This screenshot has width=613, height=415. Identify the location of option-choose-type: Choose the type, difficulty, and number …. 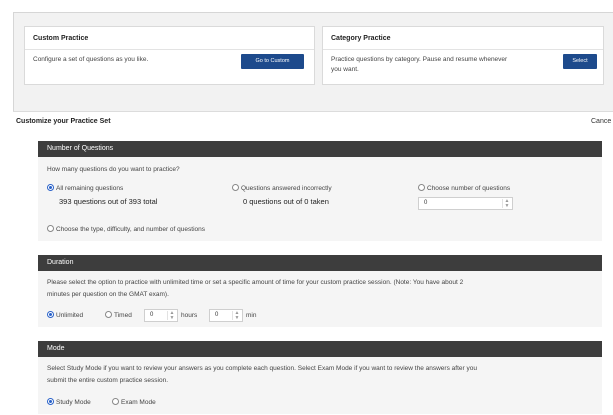
(126, 229).